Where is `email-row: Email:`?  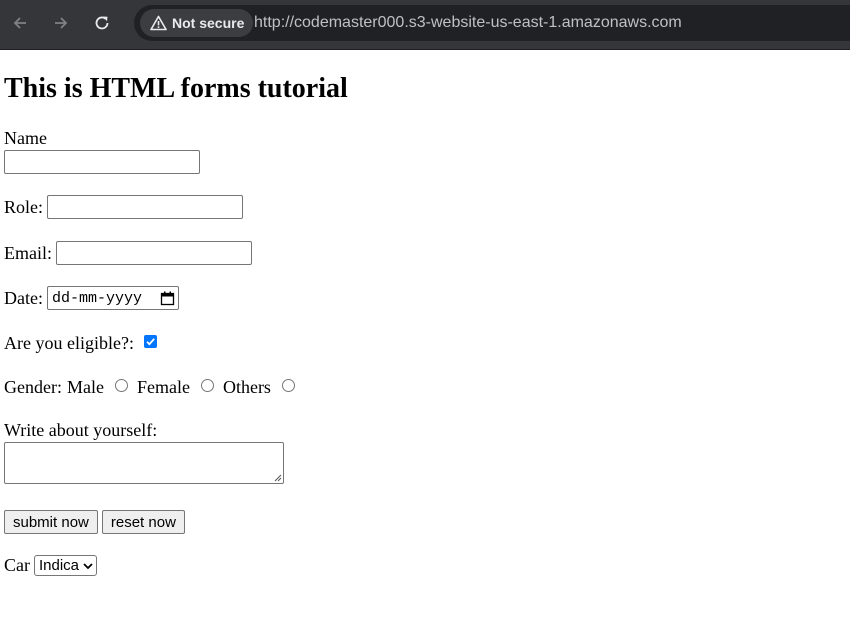
email-row: Email: is located at coordinates (128, 253).